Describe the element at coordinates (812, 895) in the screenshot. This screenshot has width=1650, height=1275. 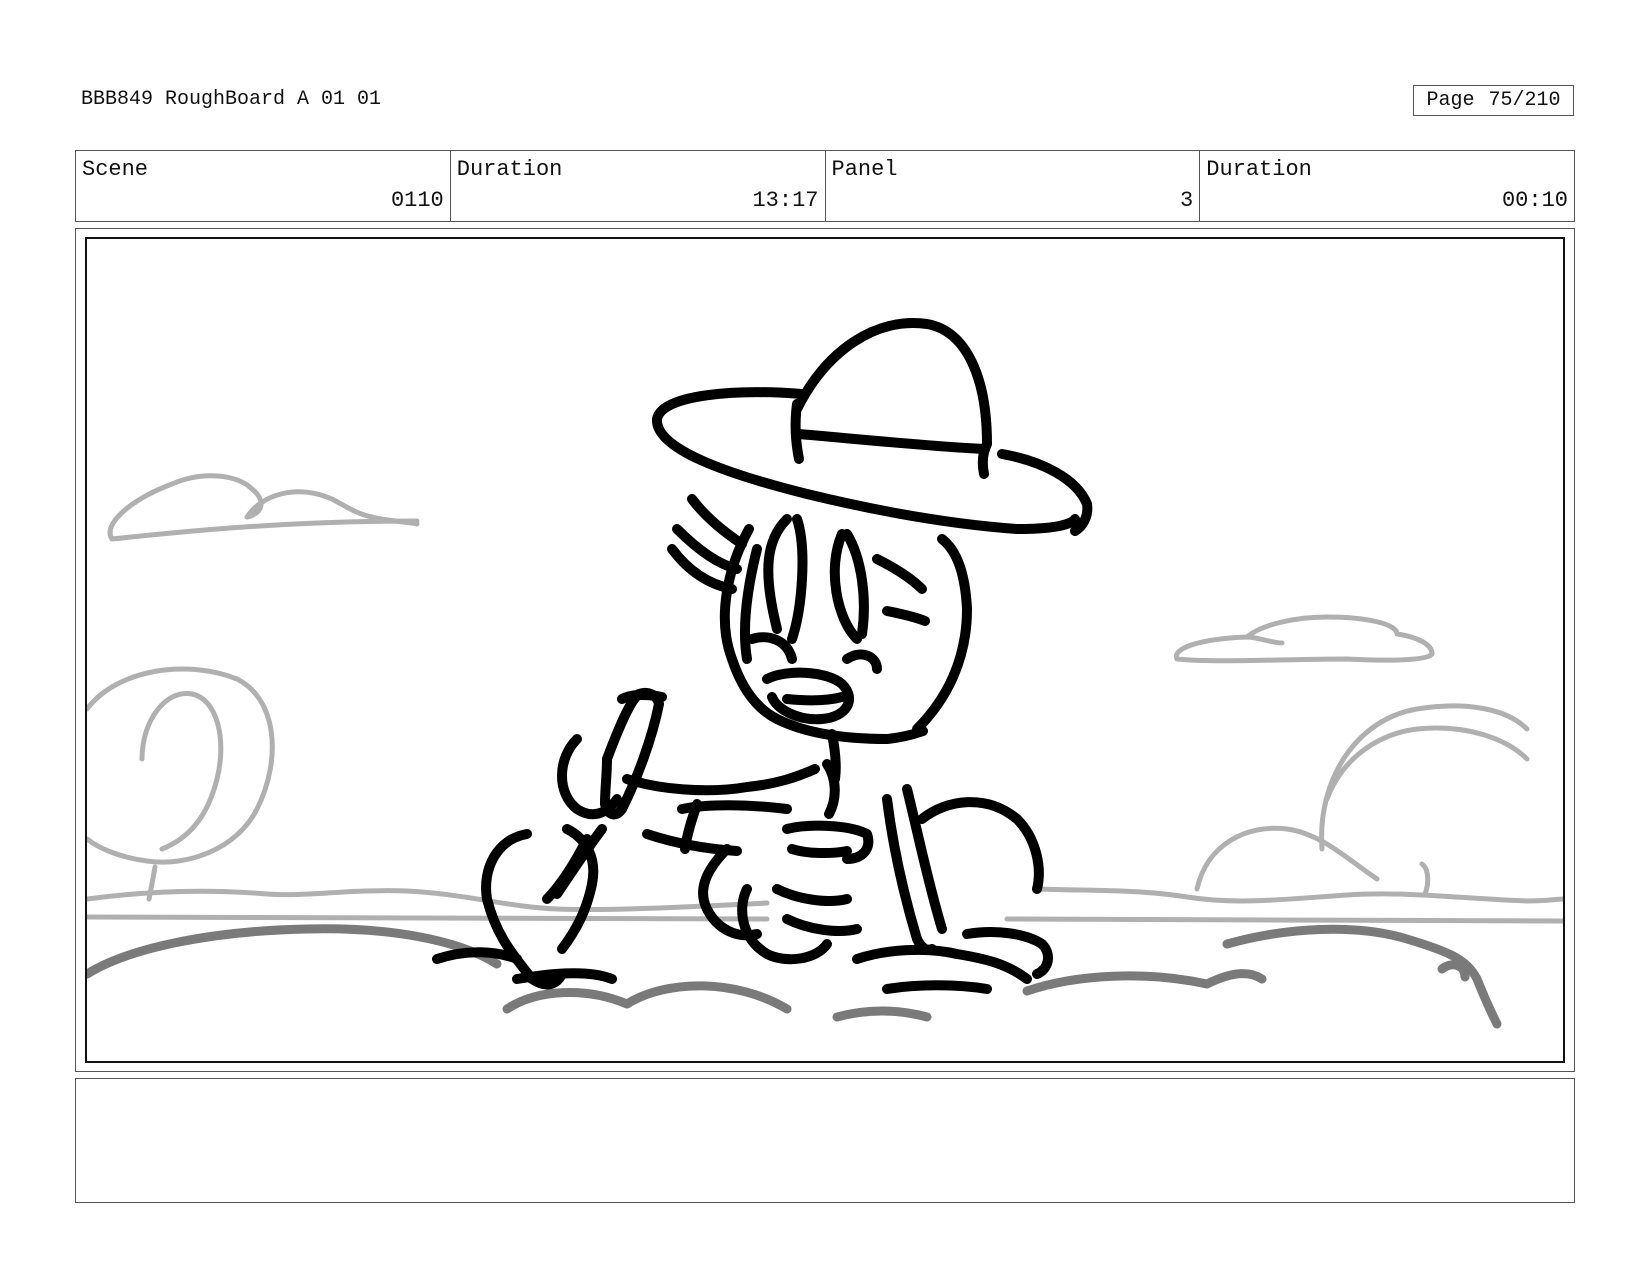
I see `shin-line` at that location.